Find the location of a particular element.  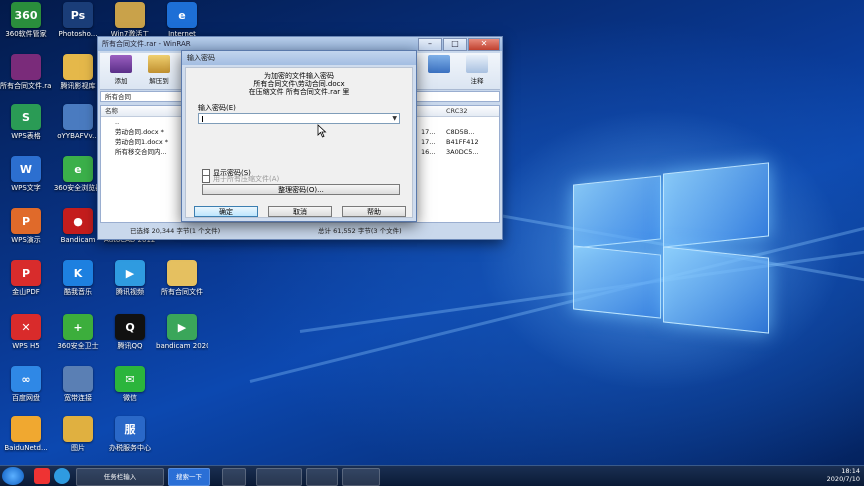

password-dialog-titlebar: 输入密码 is located at coordinates (299, 58).